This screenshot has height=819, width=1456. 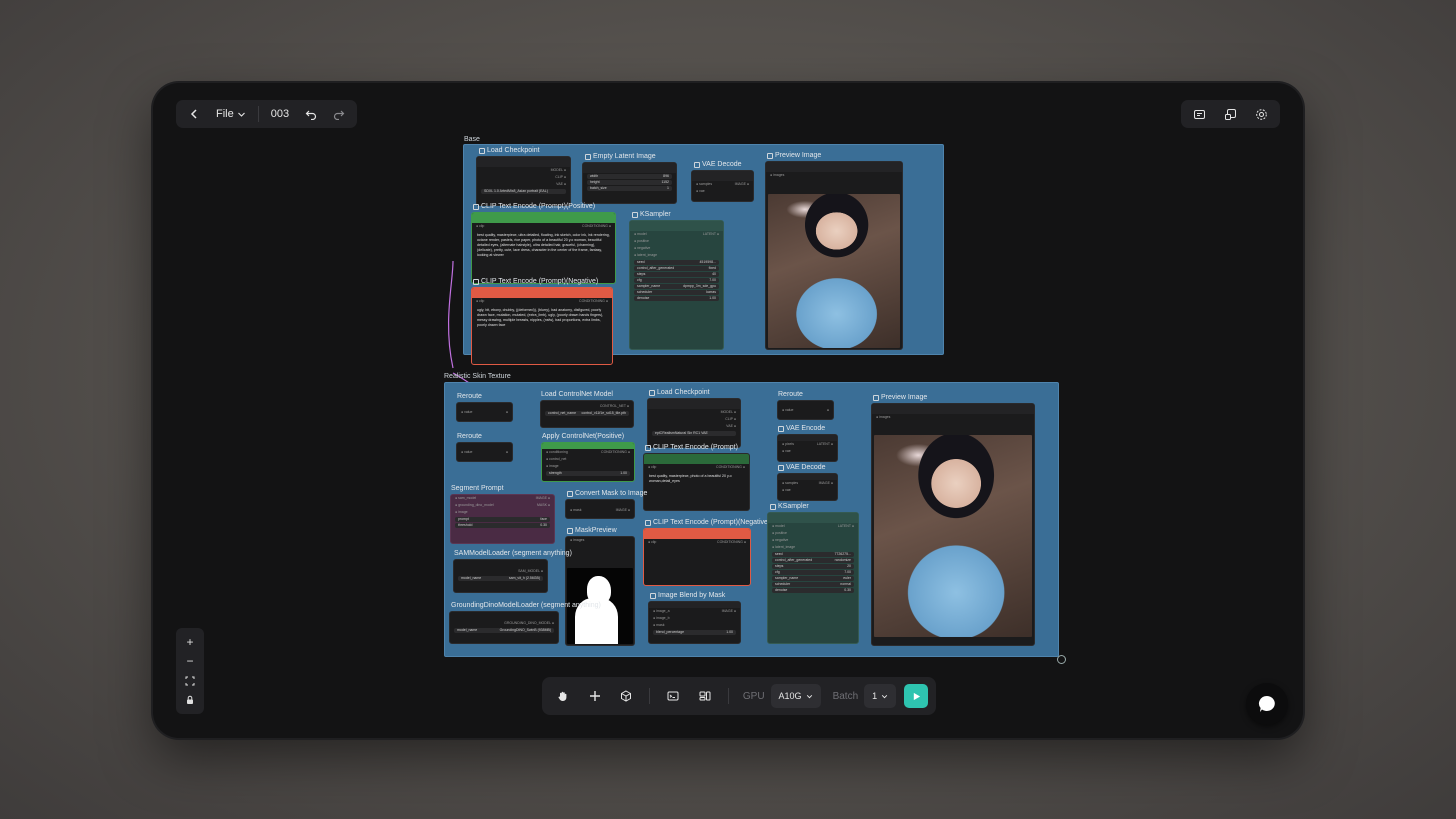 I want to click on node-output-vae: VAE ●, so click(x=731, y=426).